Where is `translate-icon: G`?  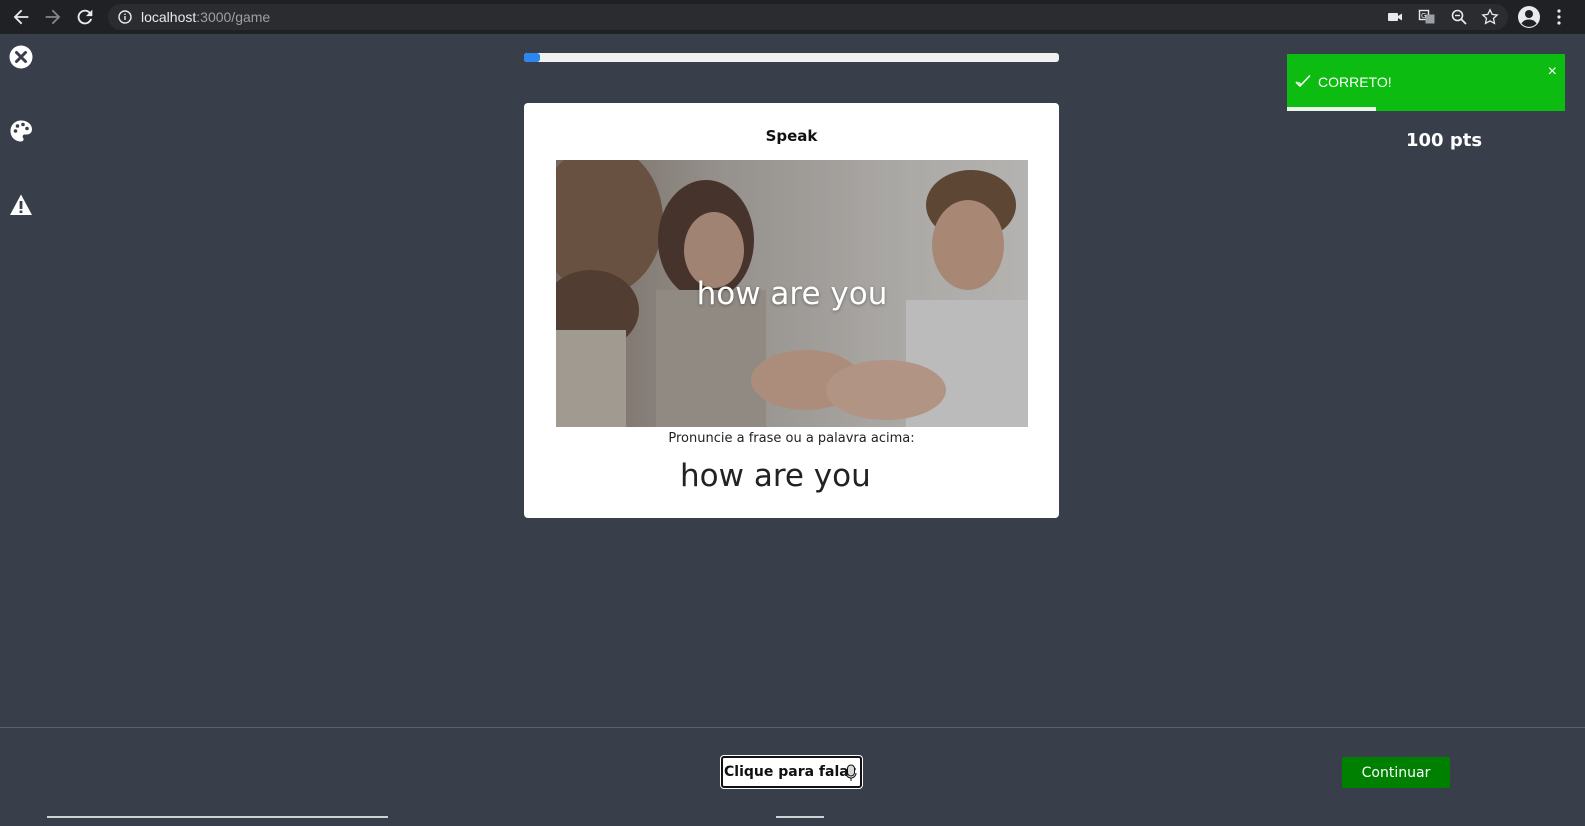 translate-icon: G is located at coordinates (1427, 17).